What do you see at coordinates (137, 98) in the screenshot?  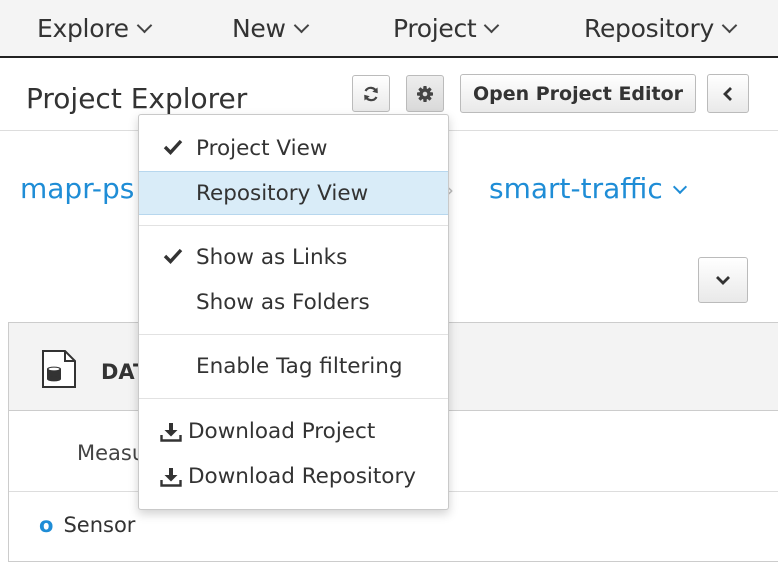 I see `page-title: Project Explorer` at bounding box center [137, 98].